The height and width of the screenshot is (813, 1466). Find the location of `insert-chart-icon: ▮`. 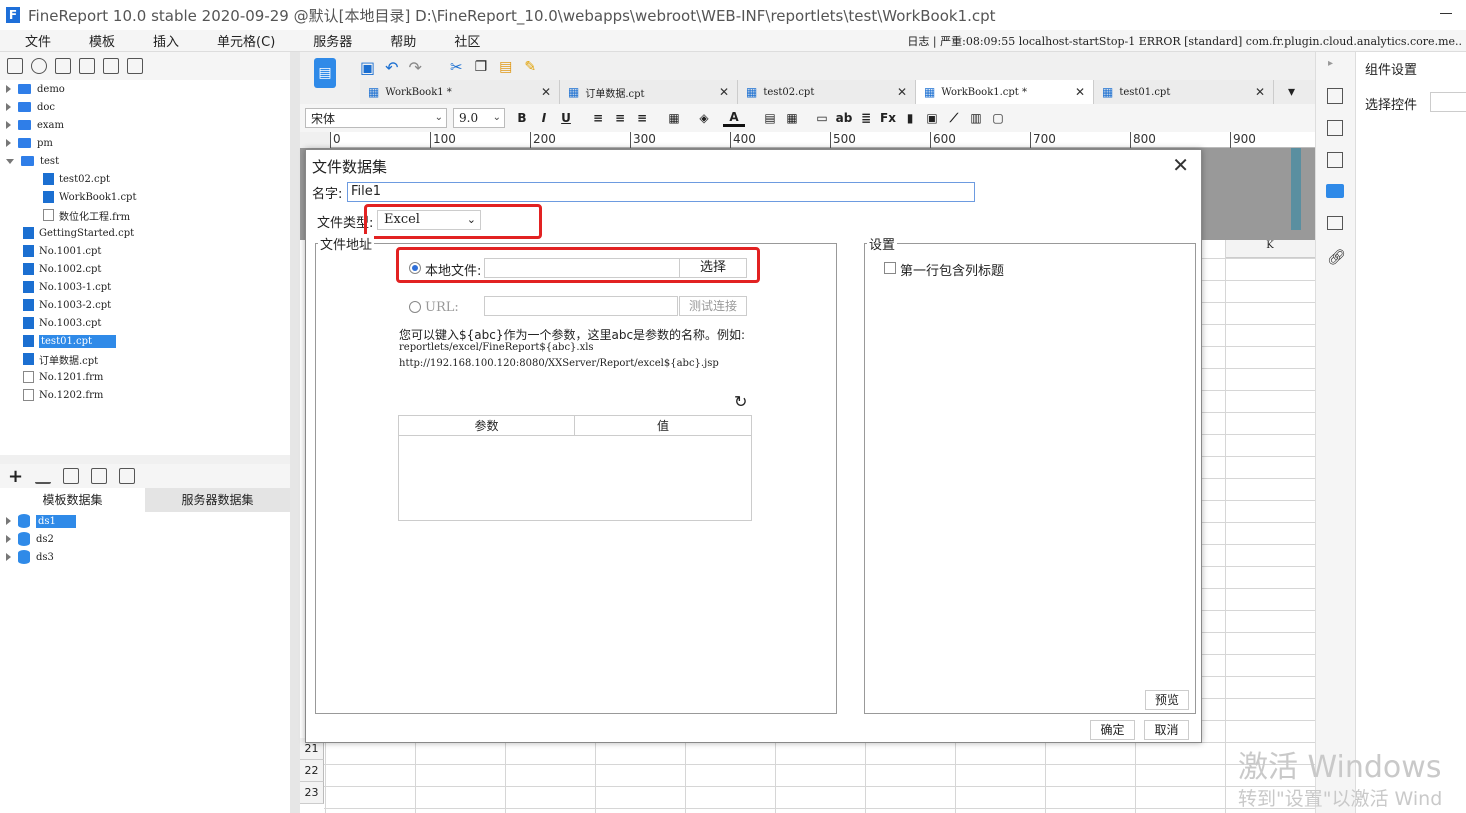

insert-chart-icon: ▮ is located at coordinates (910, 118).